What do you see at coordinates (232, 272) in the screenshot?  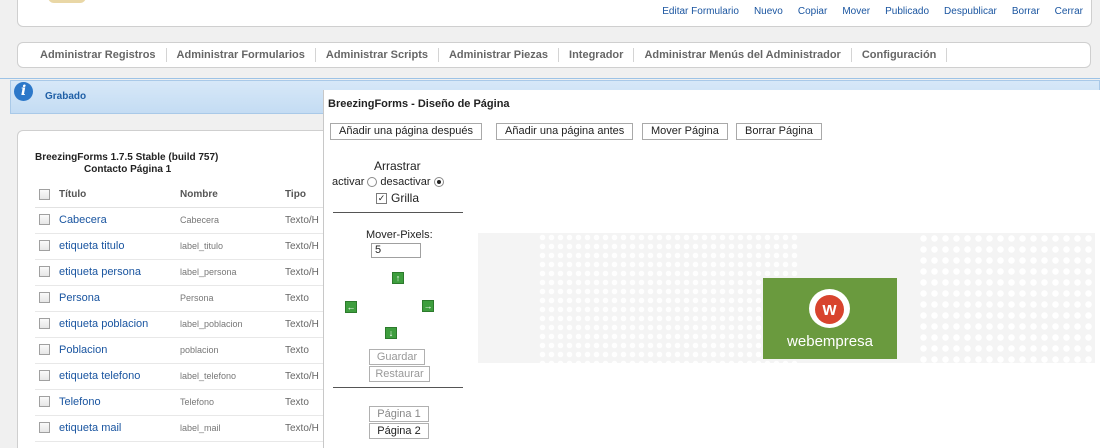 I see `row-name: label_persona` at bounding box center [232, 272].